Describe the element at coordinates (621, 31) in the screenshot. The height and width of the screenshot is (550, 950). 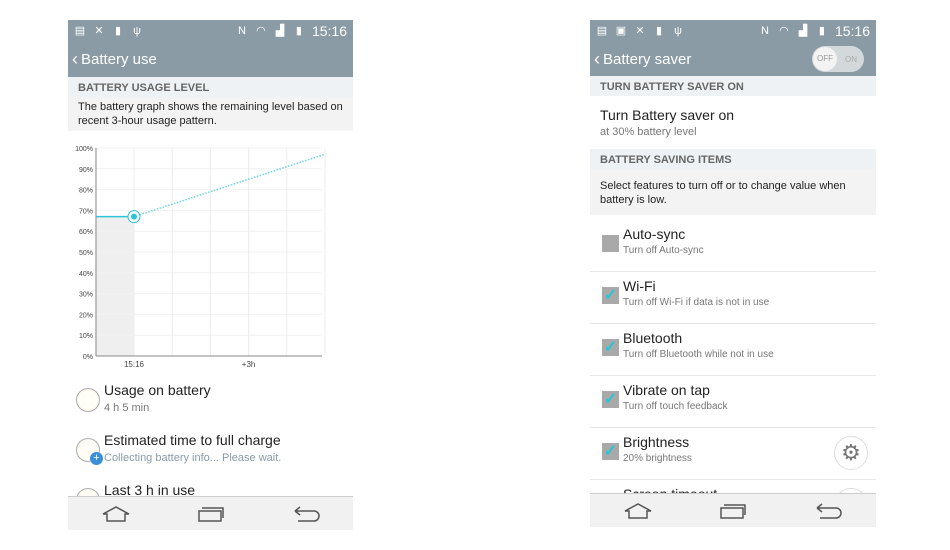
I see `image-icon: ▣` at that location.